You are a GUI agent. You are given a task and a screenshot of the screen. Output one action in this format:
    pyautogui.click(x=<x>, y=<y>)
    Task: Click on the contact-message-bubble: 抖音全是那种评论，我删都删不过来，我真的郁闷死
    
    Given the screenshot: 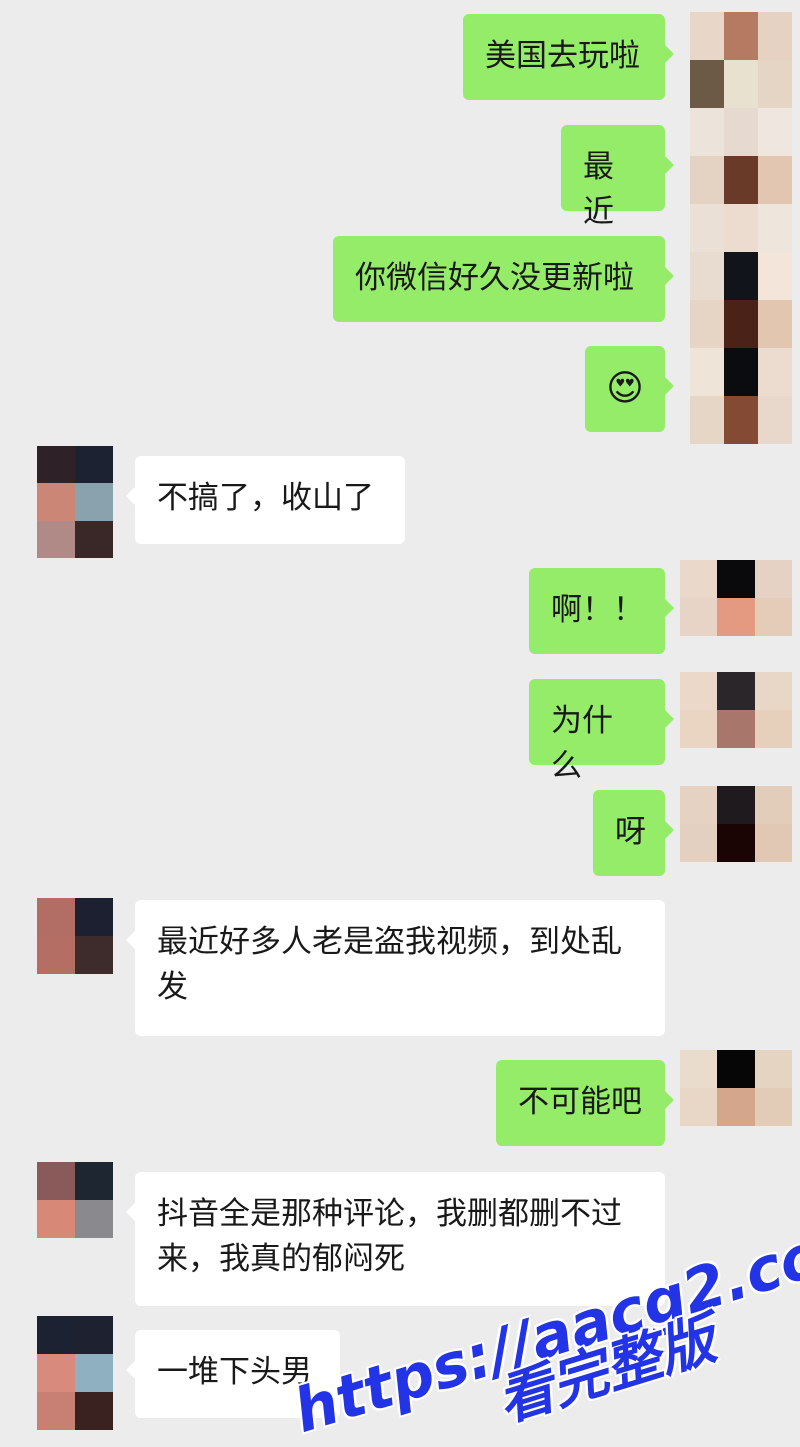 What is the action you would take?
    pyautogui.click(x=395, y=1239)
    